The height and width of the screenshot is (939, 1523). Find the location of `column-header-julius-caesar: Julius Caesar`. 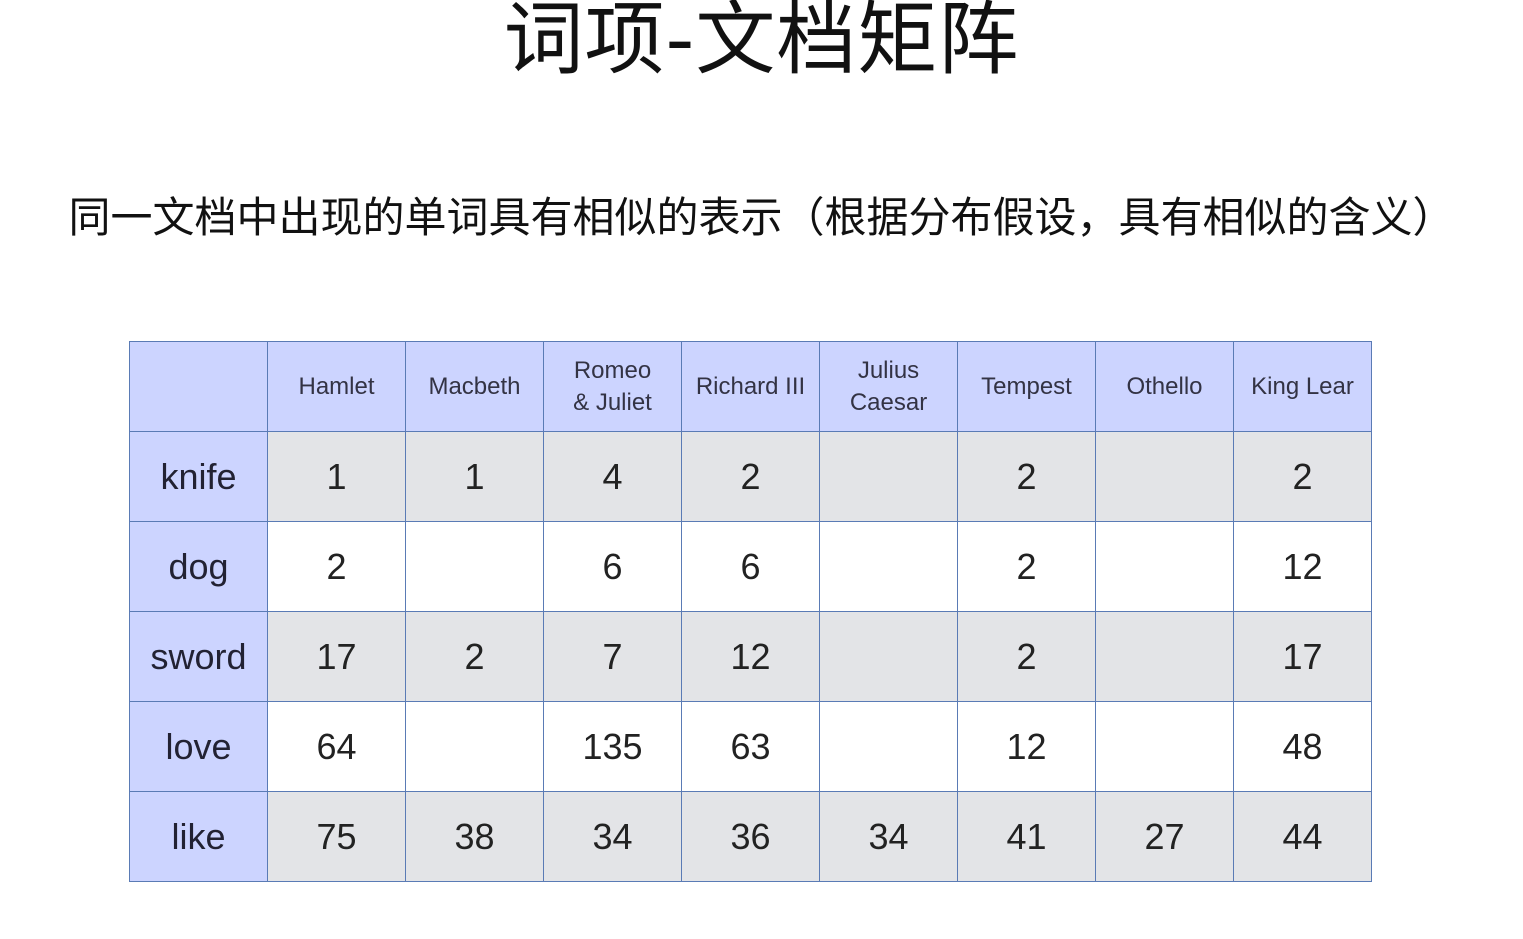

column-header-julius-caesar: Julius Caesar is located at coordinates (888, 386).